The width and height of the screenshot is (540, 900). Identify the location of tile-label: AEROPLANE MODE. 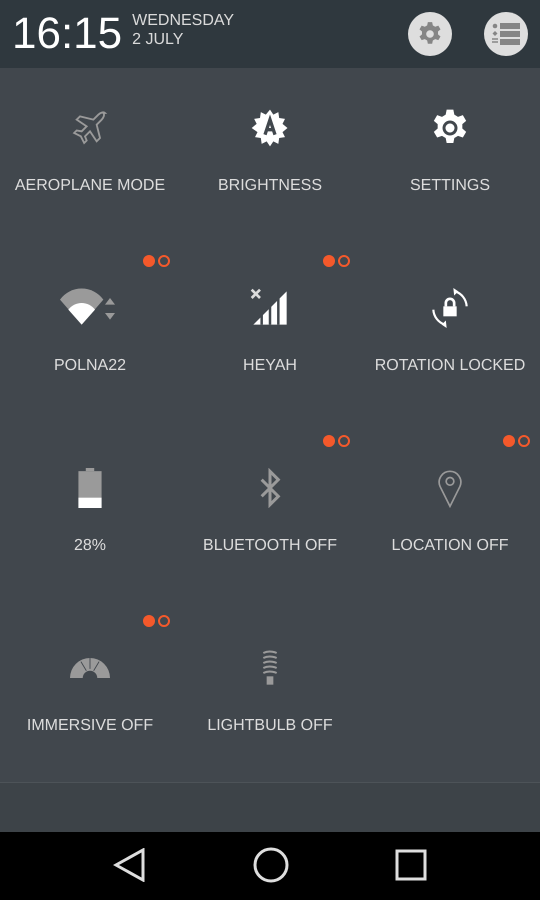
(90, 186).